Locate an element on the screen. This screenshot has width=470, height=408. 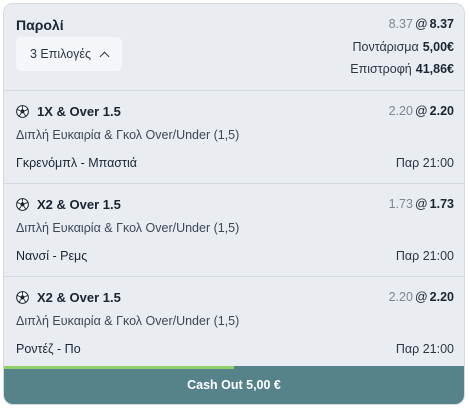
selection-odds-new: 1.73 is located at coordinates (441, 204).